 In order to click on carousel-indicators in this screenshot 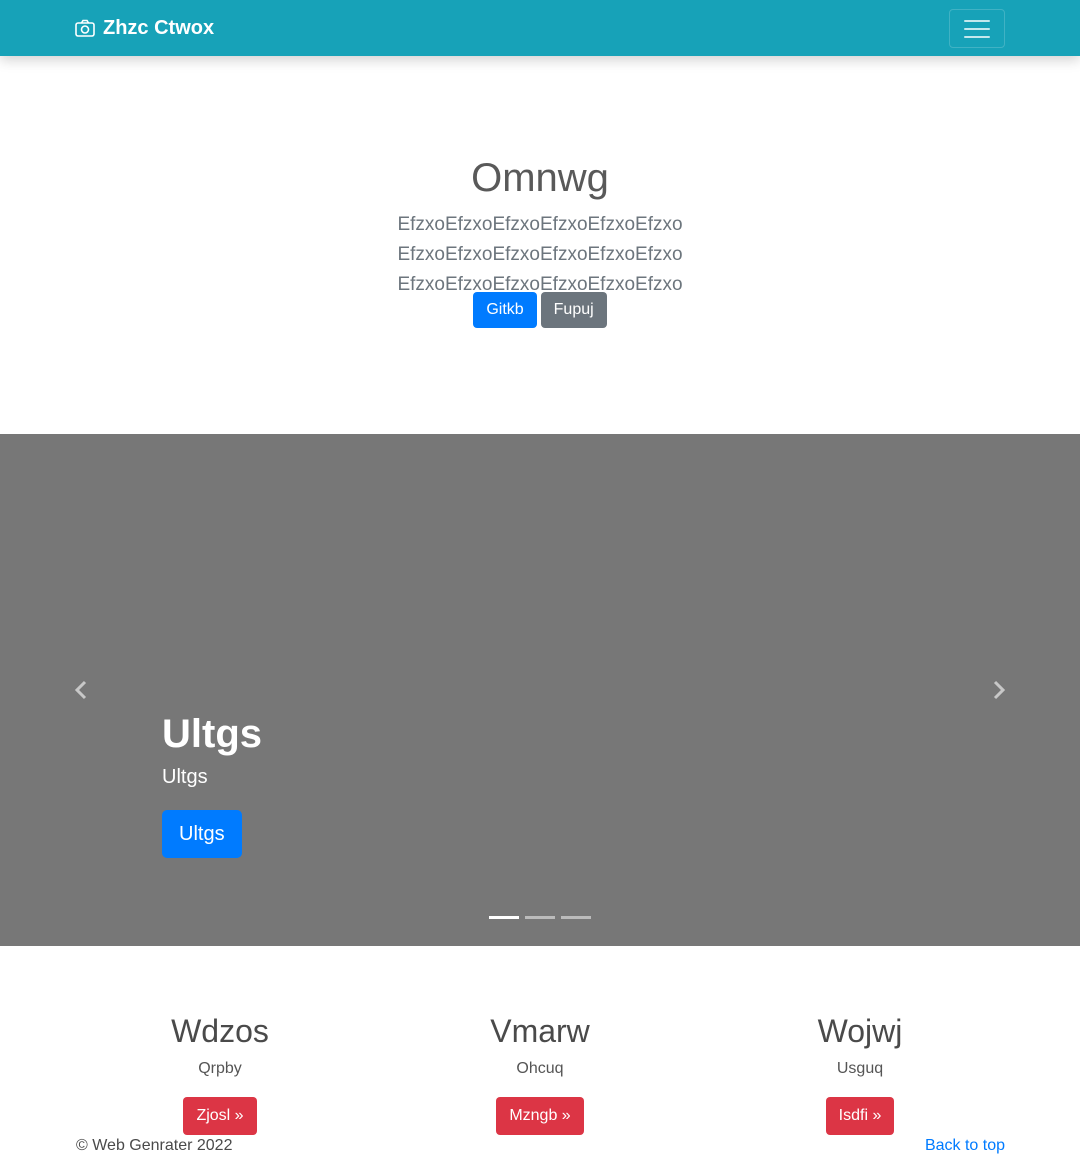, I will do `click(540, 917)`.